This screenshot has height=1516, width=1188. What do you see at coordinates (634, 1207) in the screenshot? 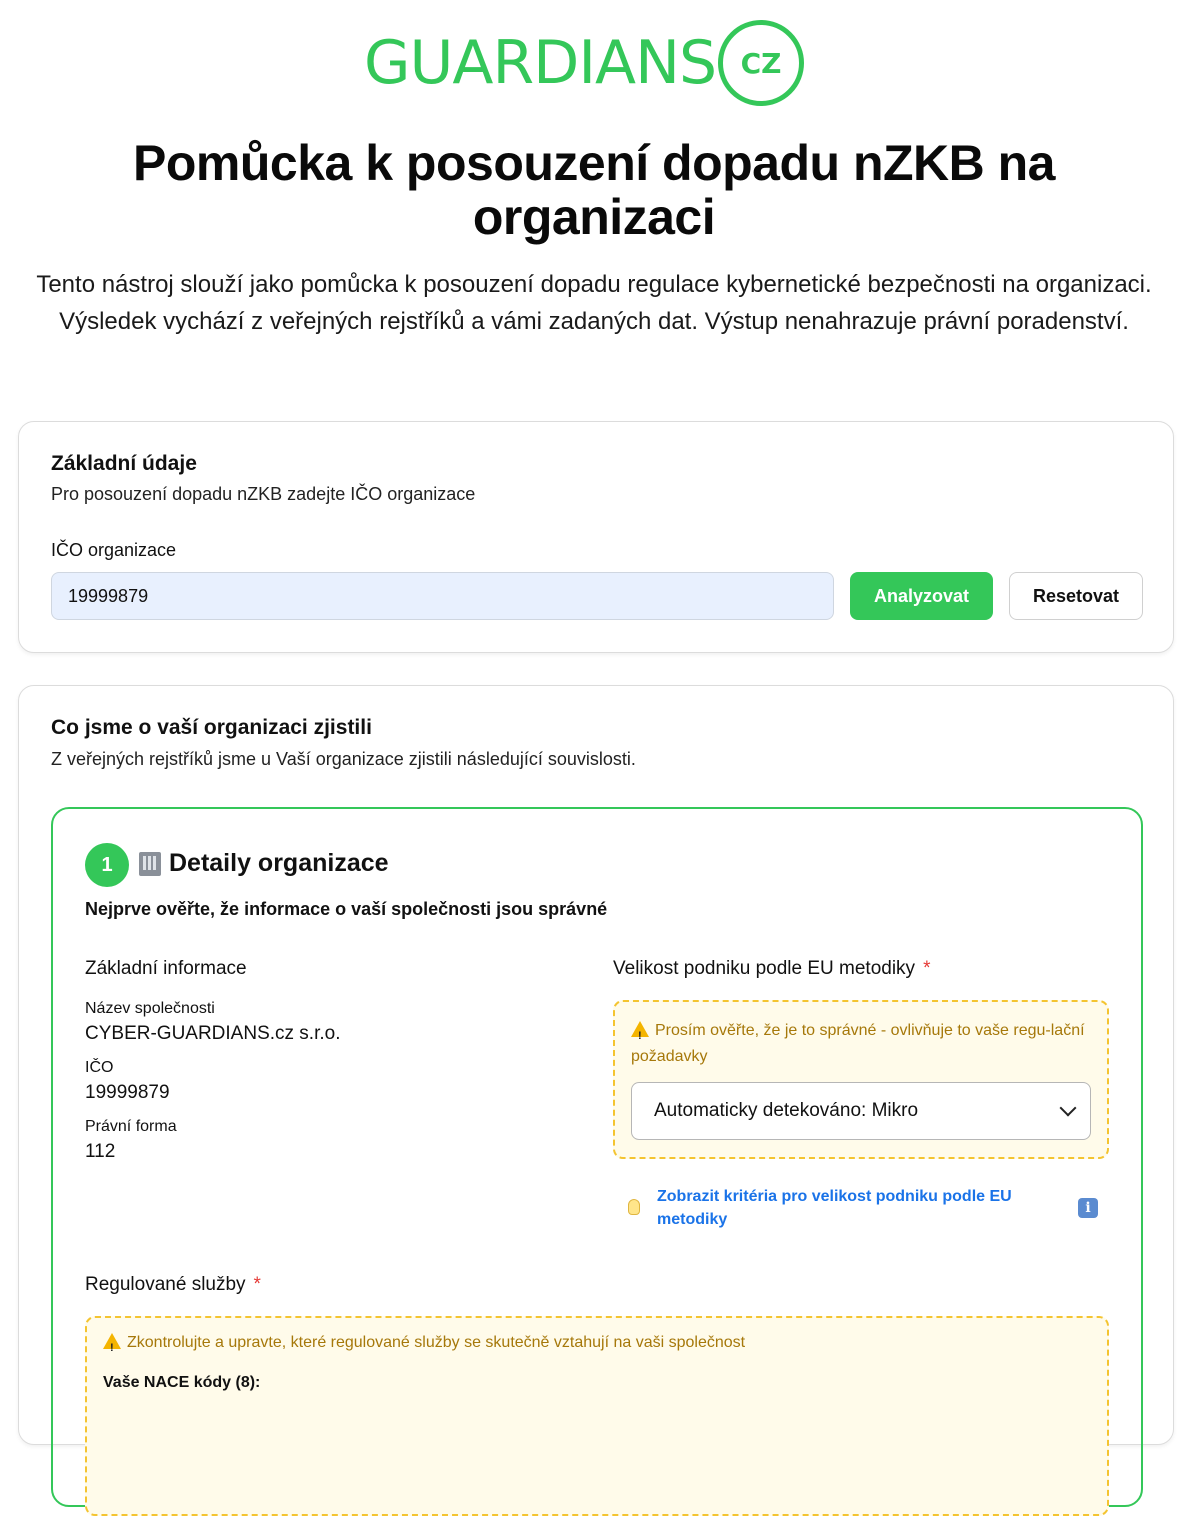
I see `lightbulb-icon` at bounding box center [634, 1207].